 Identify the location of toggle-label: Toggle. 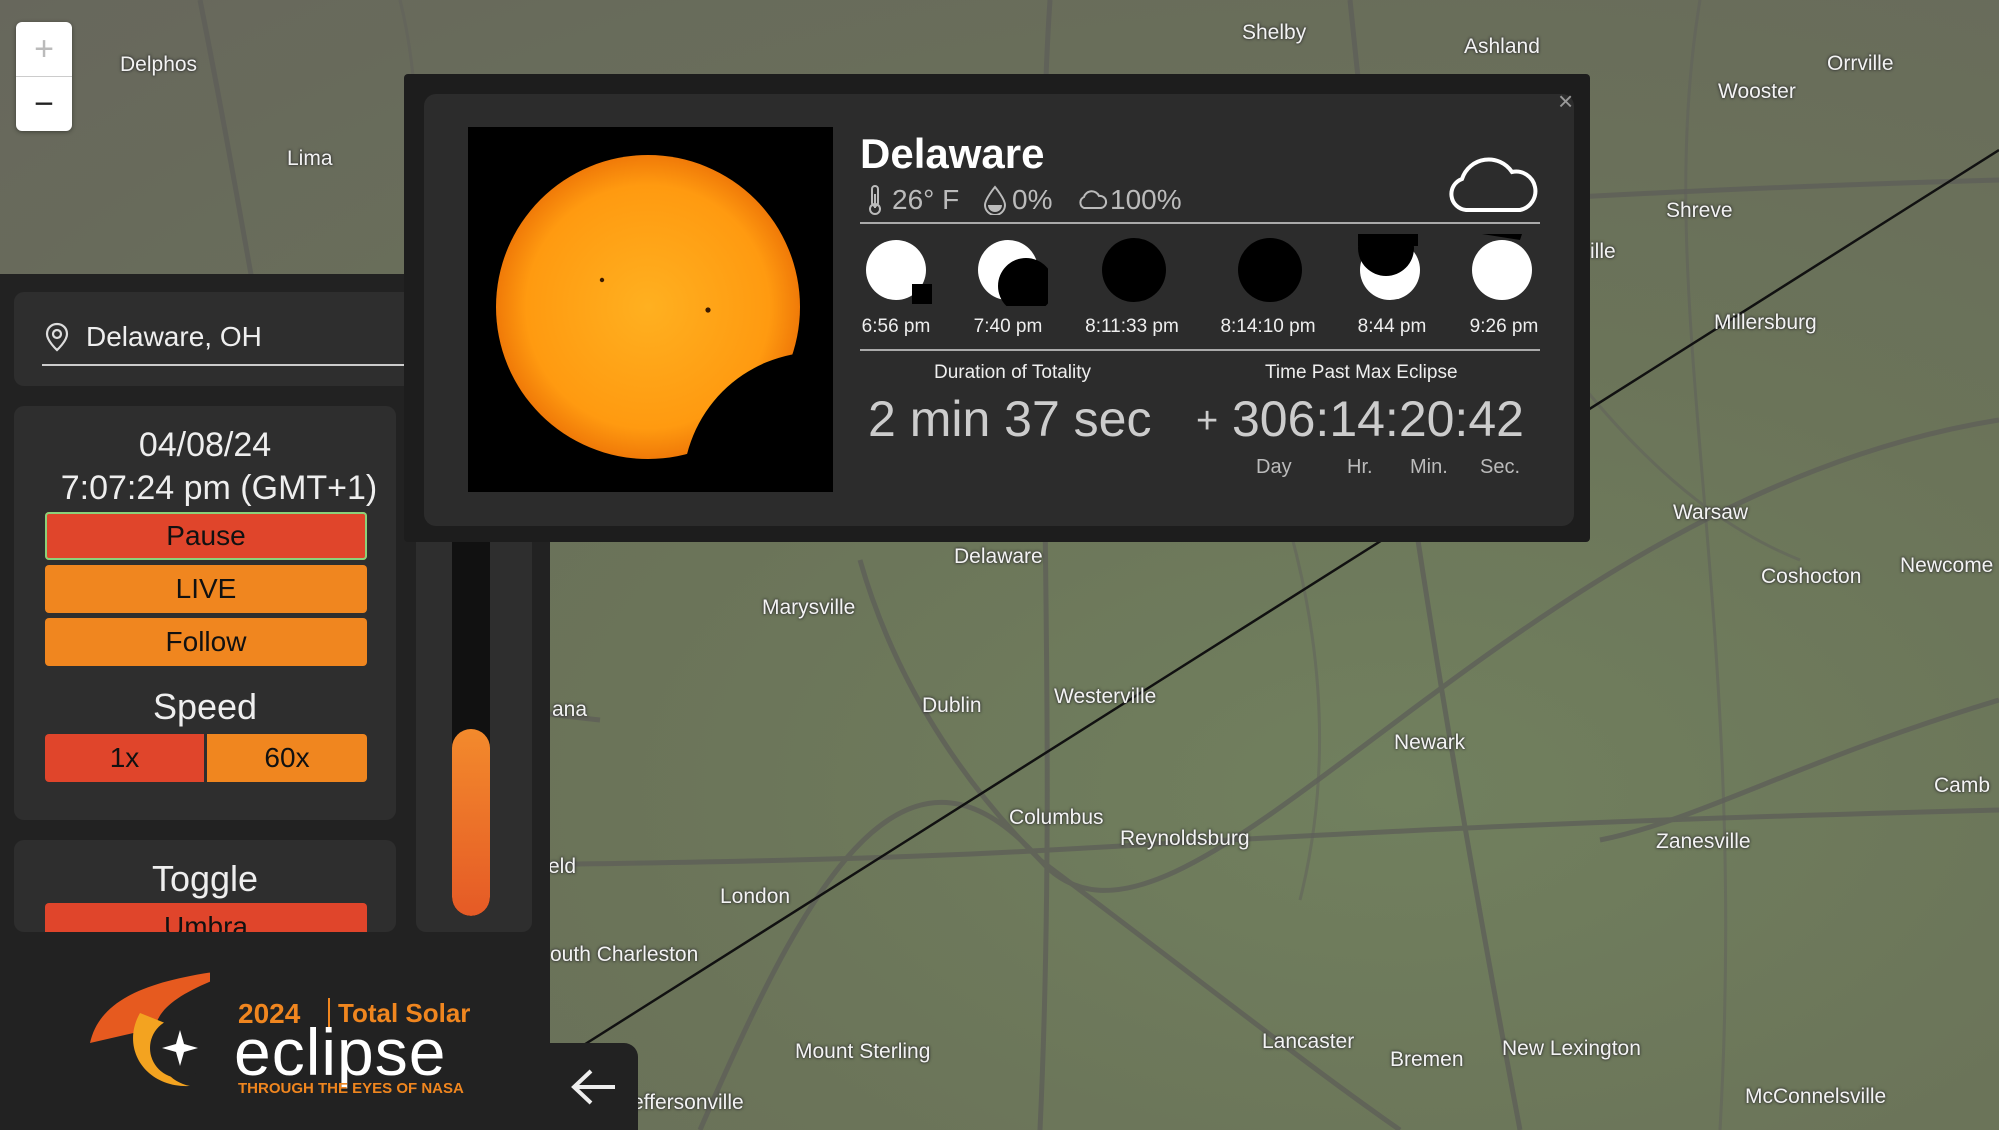
(205, 878).